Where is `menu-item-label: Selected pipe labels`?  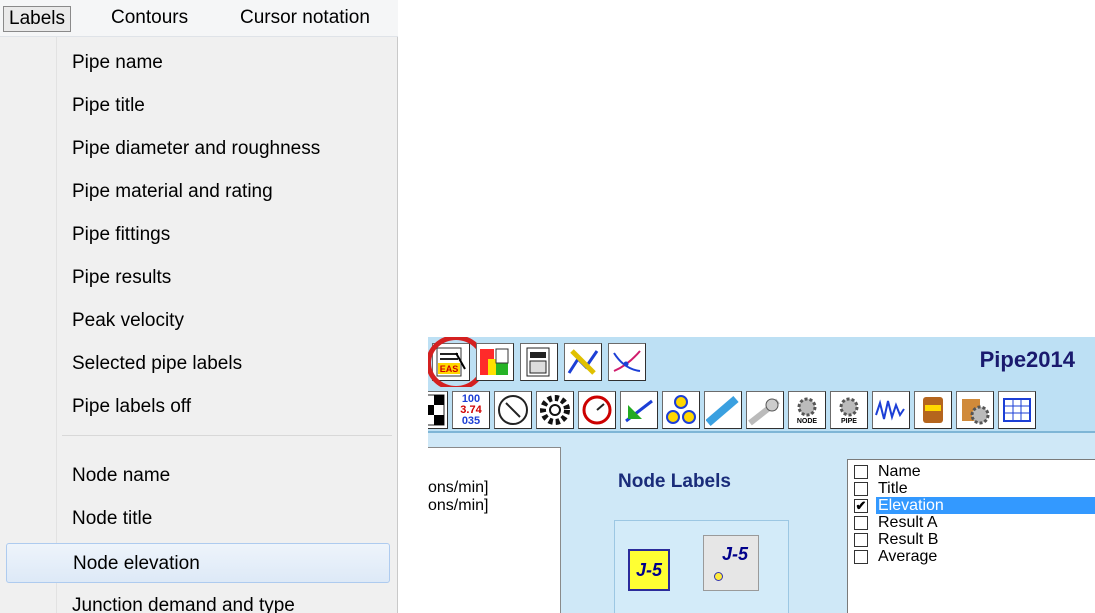
menu-item-label: Selected pipe labels is located at coordinates (157, 363).